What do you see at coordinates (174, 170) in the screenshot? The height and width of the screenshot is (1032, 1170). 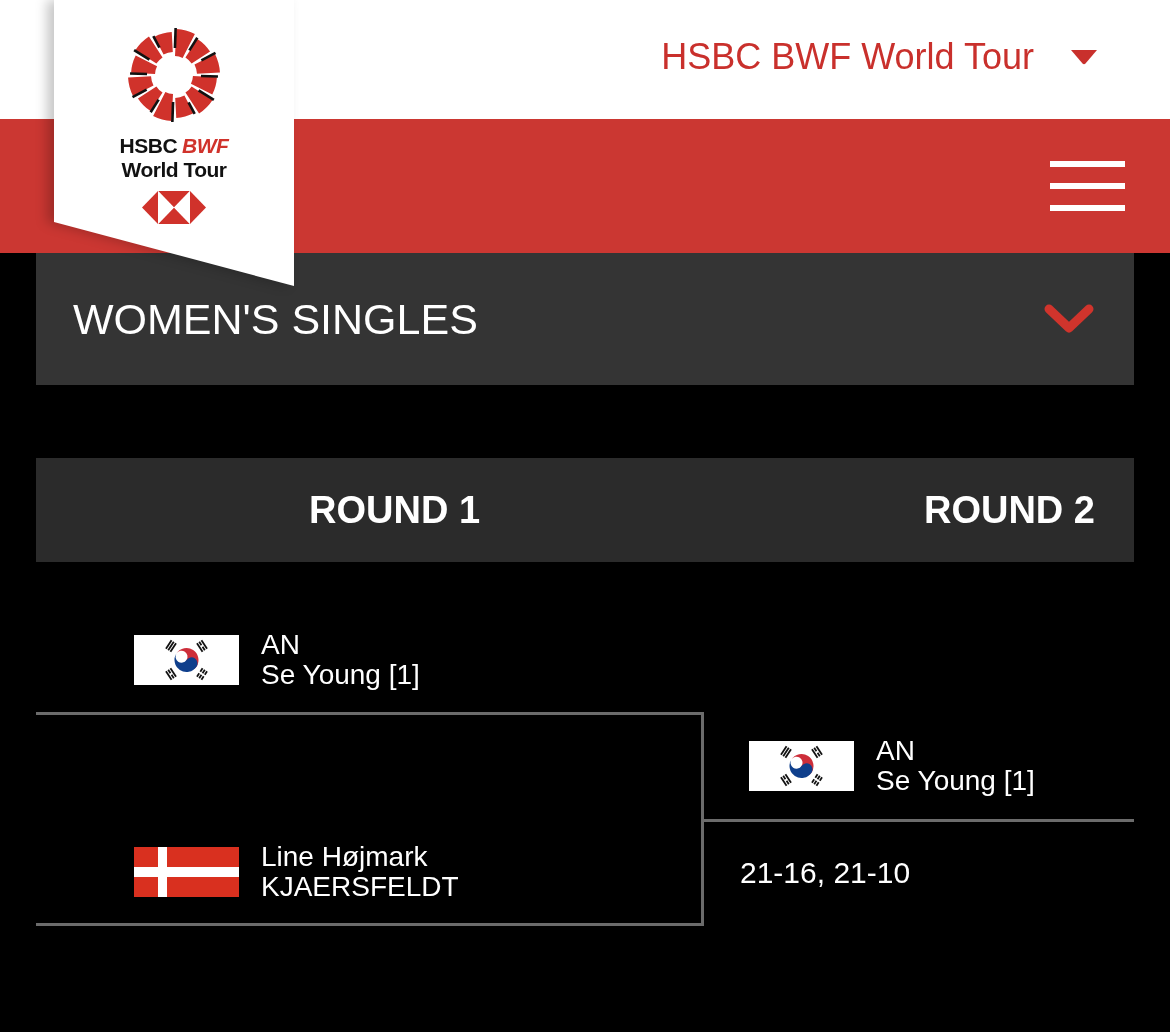 I see `logo-tagline: World Tour` at bounding box center [174, 170].